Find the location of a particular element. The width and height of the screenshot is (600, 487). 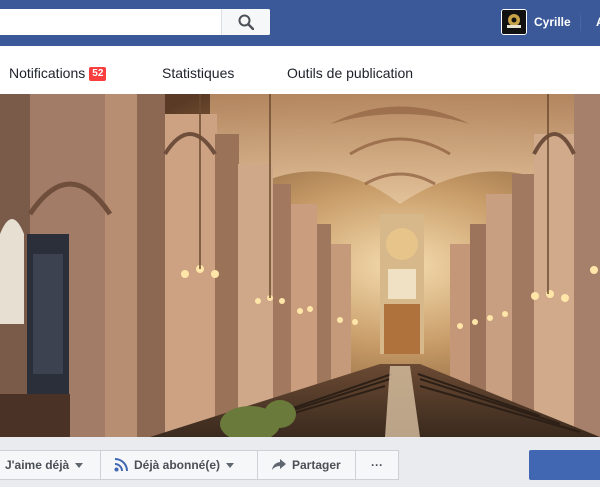

page-action-bar: J'aime déjà Déjà abonné(e) Partager ··· is located at coordinates (300, 462).